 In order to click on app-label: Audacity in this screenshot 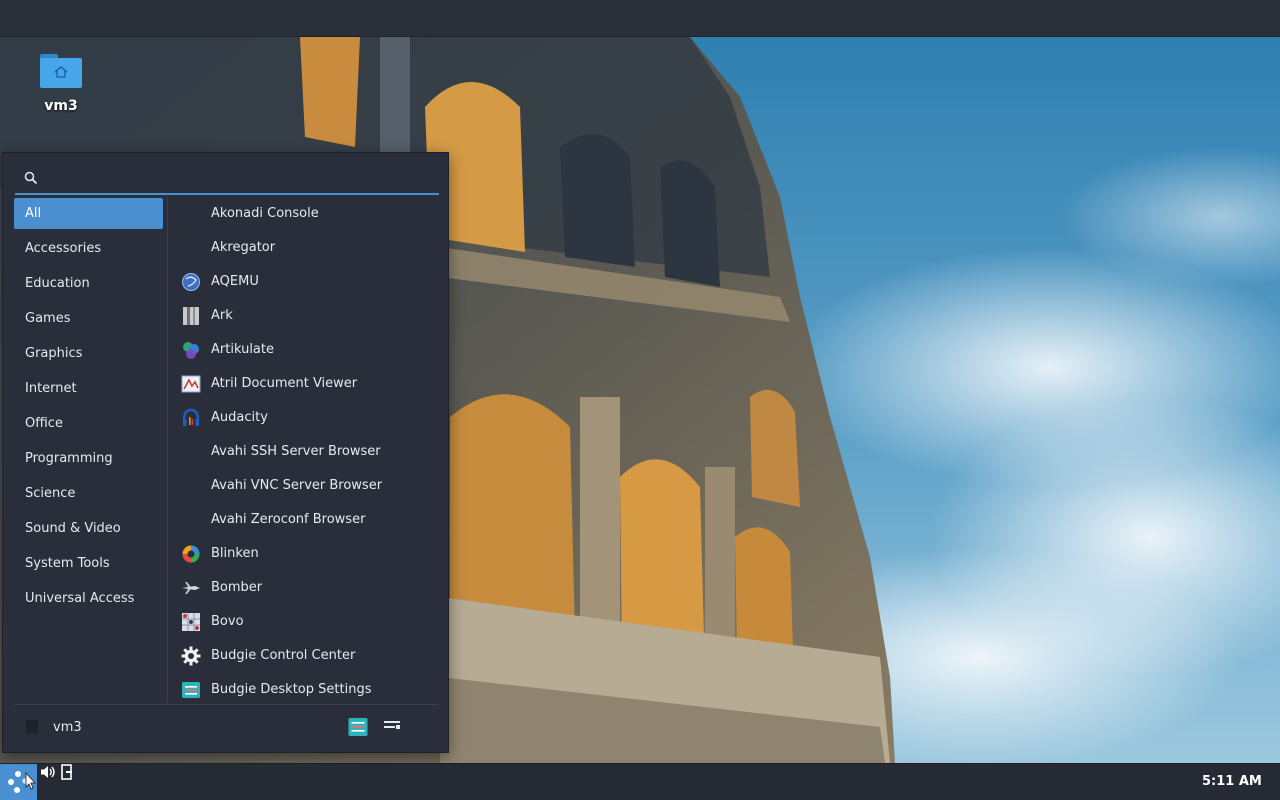, I will do `click(239, 417)`.